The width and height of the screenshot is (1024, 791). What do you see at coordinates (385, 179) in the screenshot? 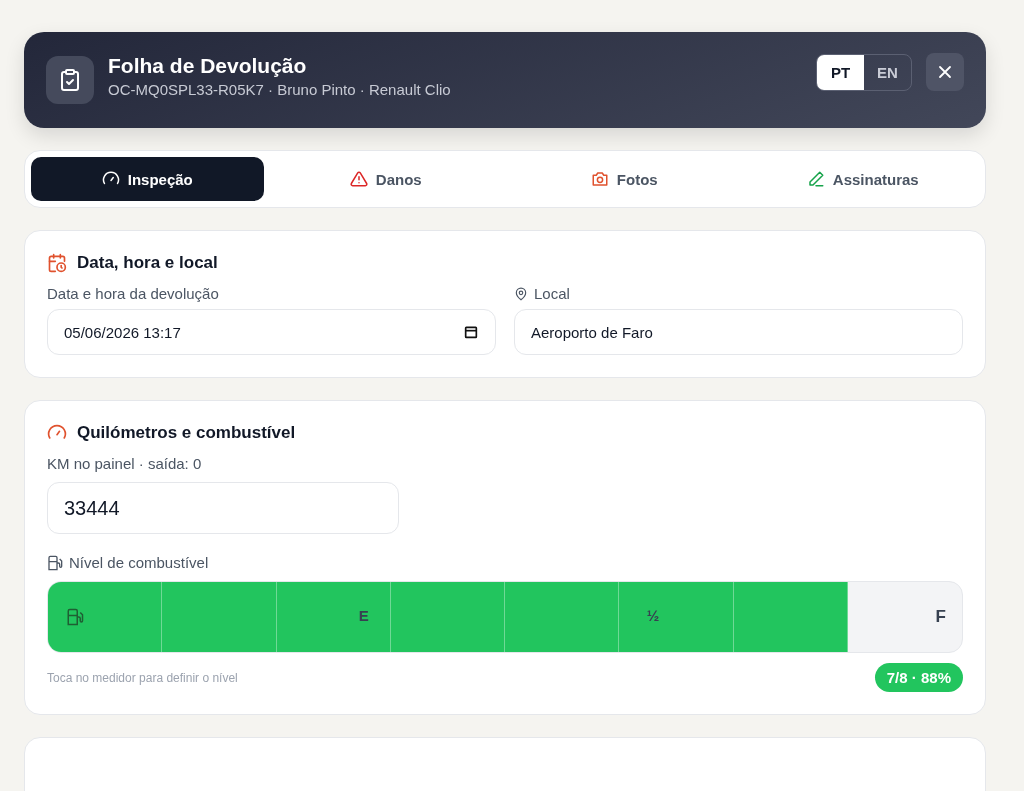
I see `tab: Danos` at bounding box center [385, 179].